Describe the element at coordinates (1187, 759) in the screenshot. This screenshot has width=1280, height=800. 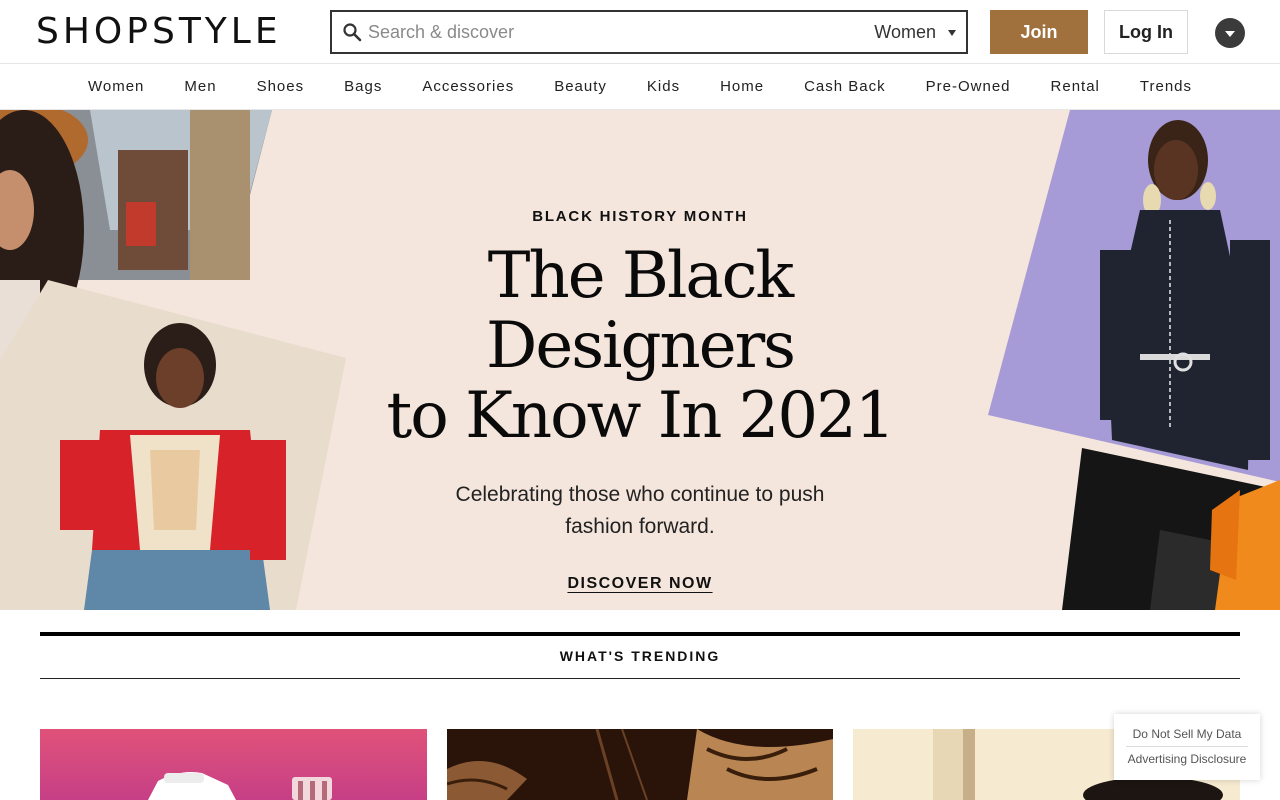
I see `advertising-disclosure-link: Advertising Disclosure` at that location.